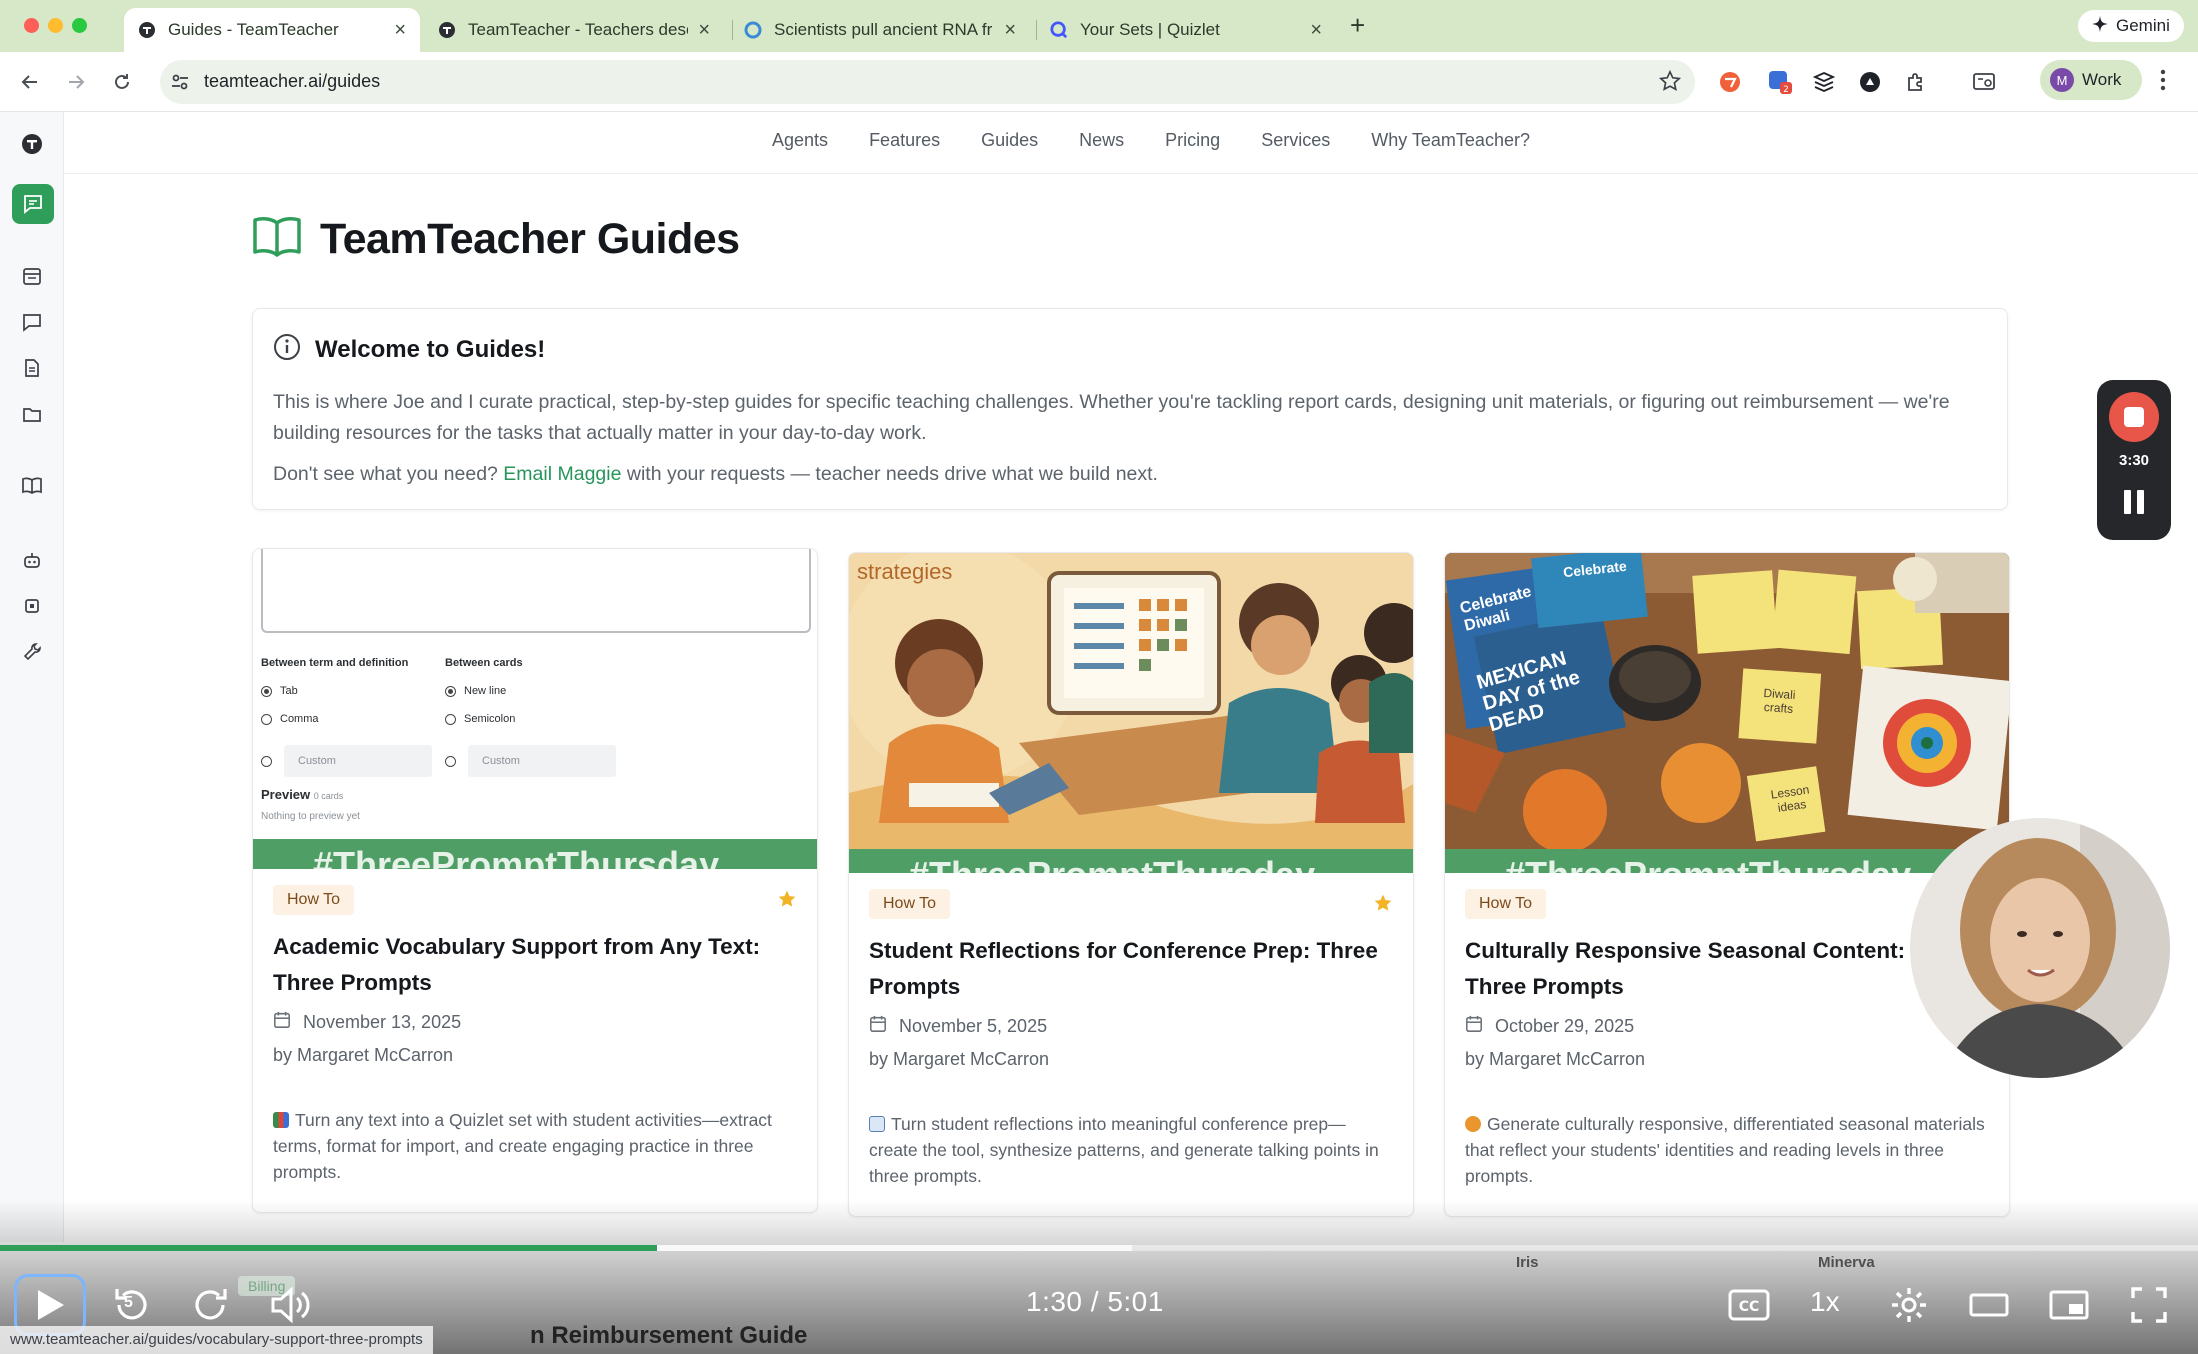 Image resolution: width=2198 pixels, height=1354 pixels. What do you see at coordinates (314, 900) in the screenshot?
I see `card-tag: How To` at bounding box center [314, 900].